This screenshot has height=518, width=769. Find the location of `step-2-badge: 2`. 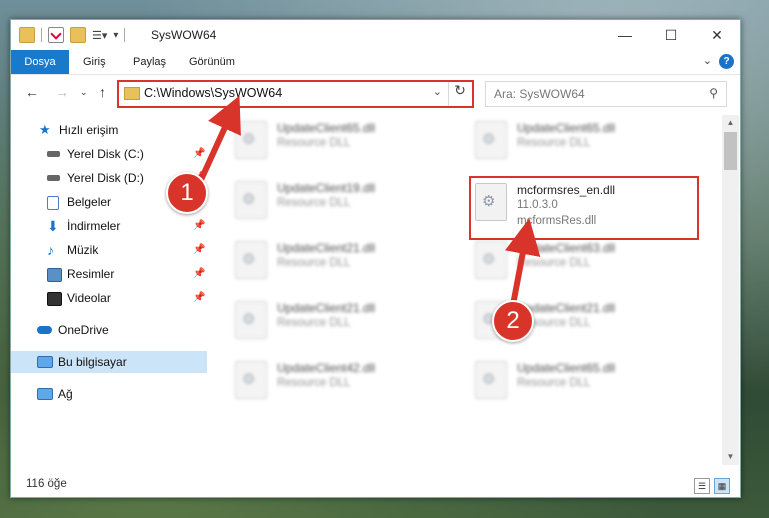

step-2-badge: 2 is located at coordinates (513, 321).